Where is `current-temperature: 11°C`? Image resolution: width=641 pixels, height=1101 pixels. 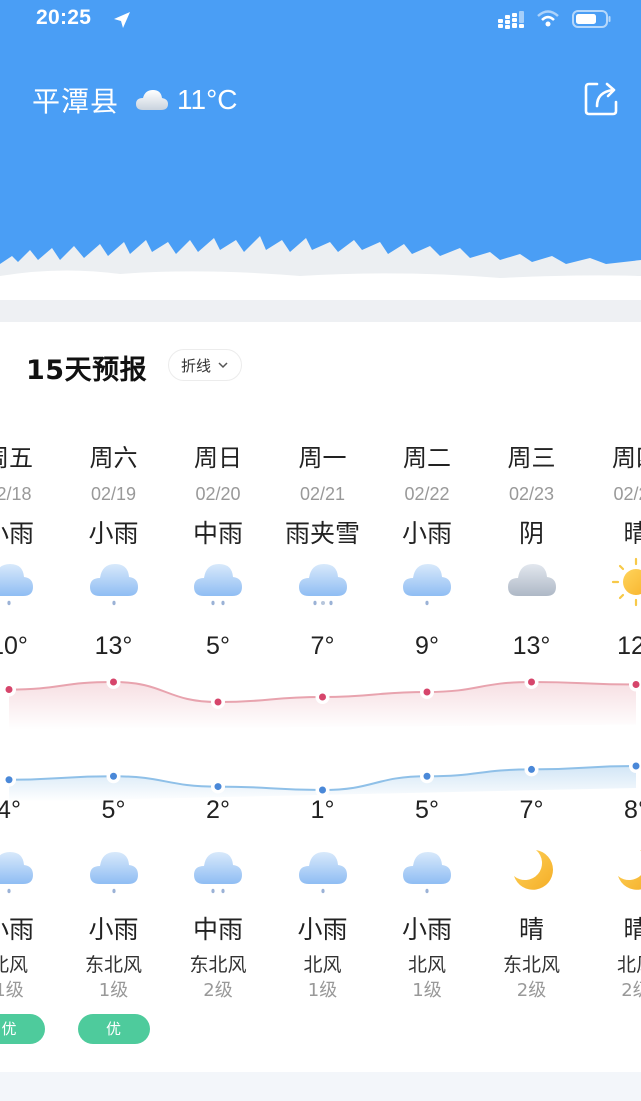
current-temperature: 11°C is located at coordinates (207, 99).